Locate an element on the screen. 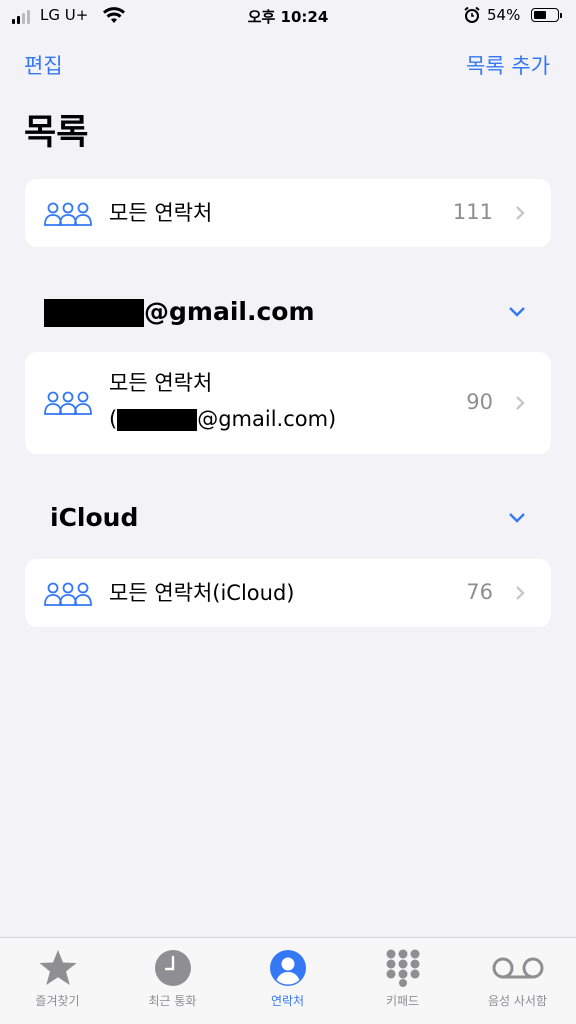 The width and height of the screenshot is (576, 1024). tab-contacts: 연락처 is located at coordinates (287, 977).